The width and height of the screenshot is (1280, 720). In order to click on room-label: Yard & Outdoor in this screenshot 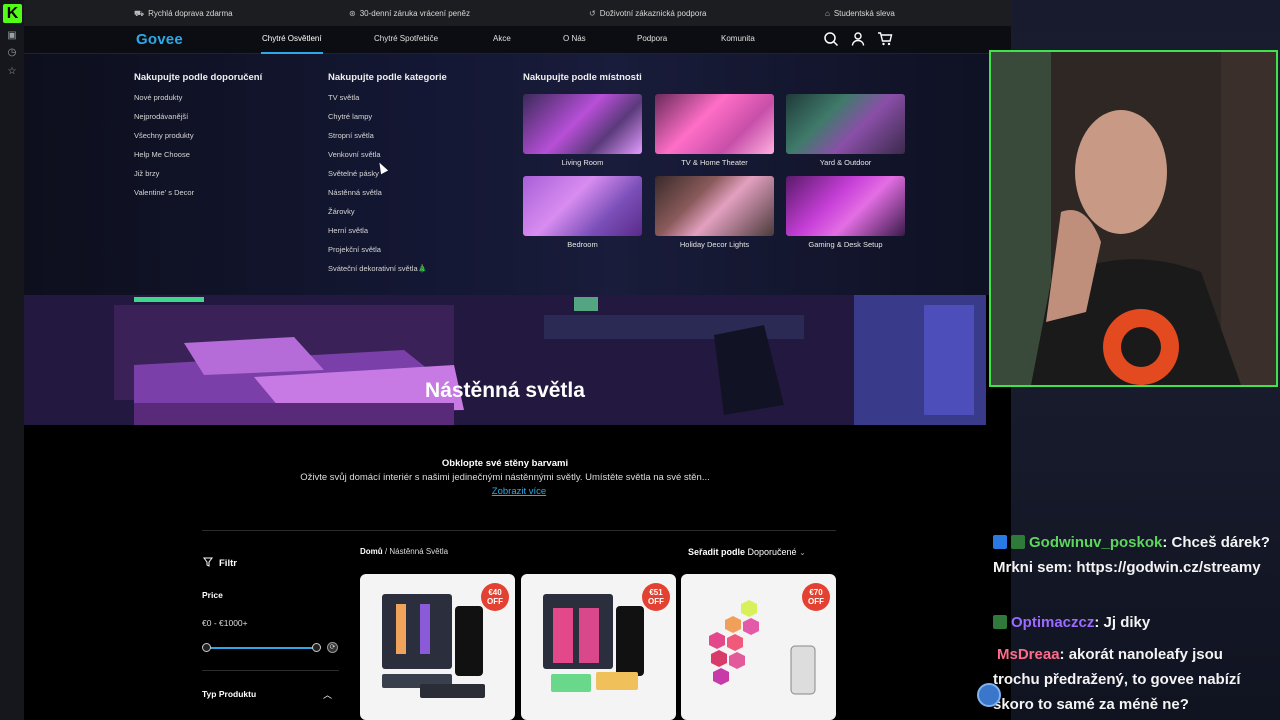, I will do `click(845, 162)`.